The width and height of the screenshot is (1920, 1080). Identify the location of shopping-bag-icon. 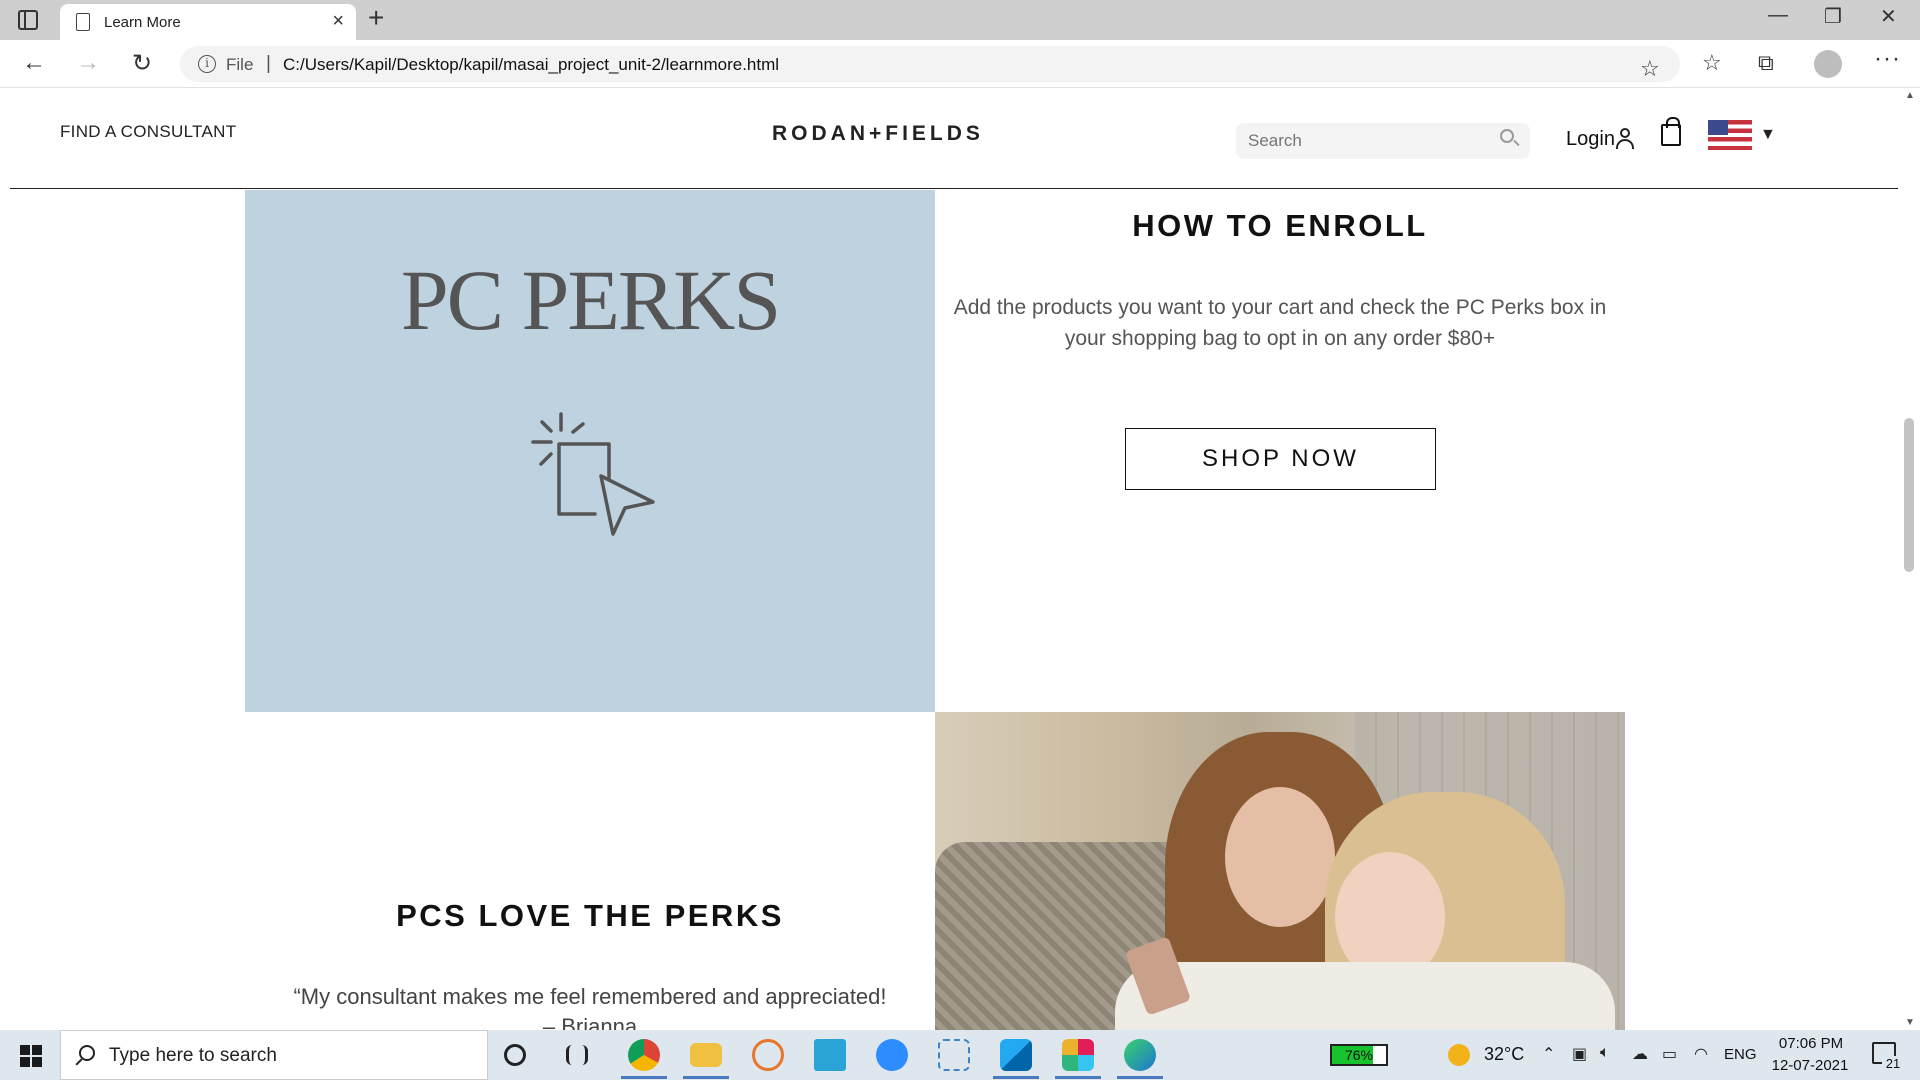
(1671, 131).